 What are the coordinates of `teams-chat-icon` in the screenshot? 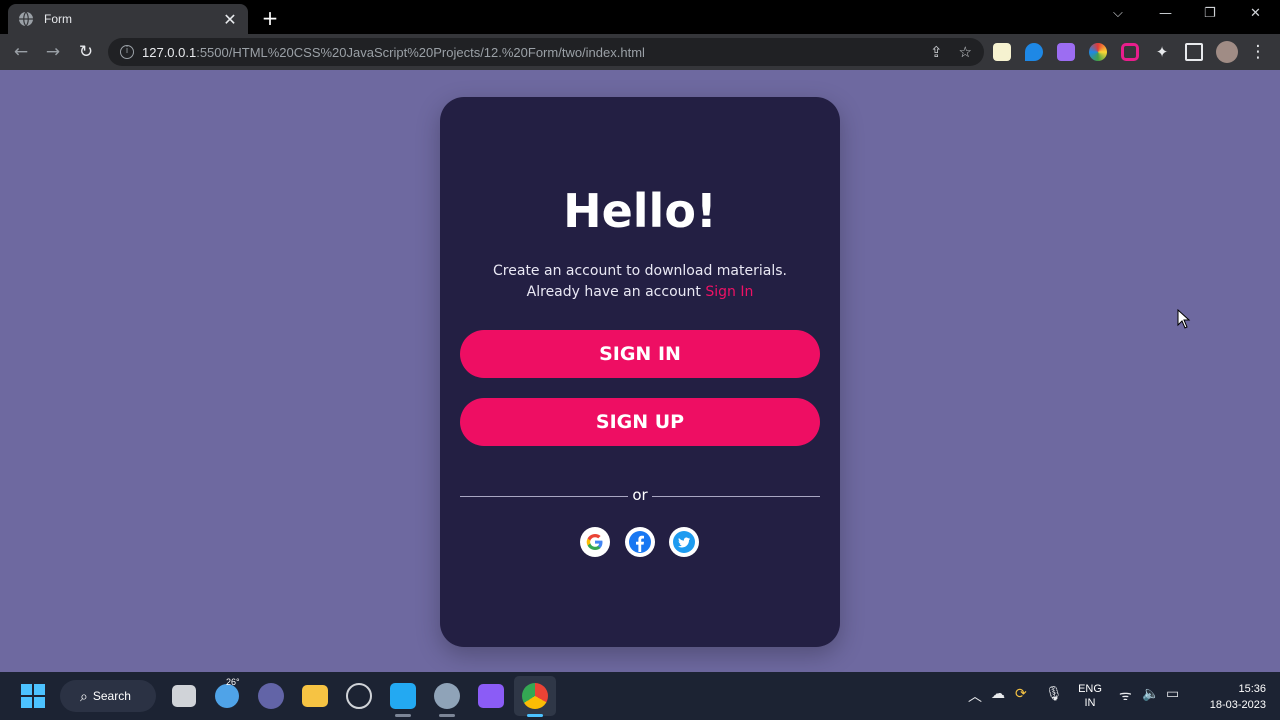 It's located at (271, 696).